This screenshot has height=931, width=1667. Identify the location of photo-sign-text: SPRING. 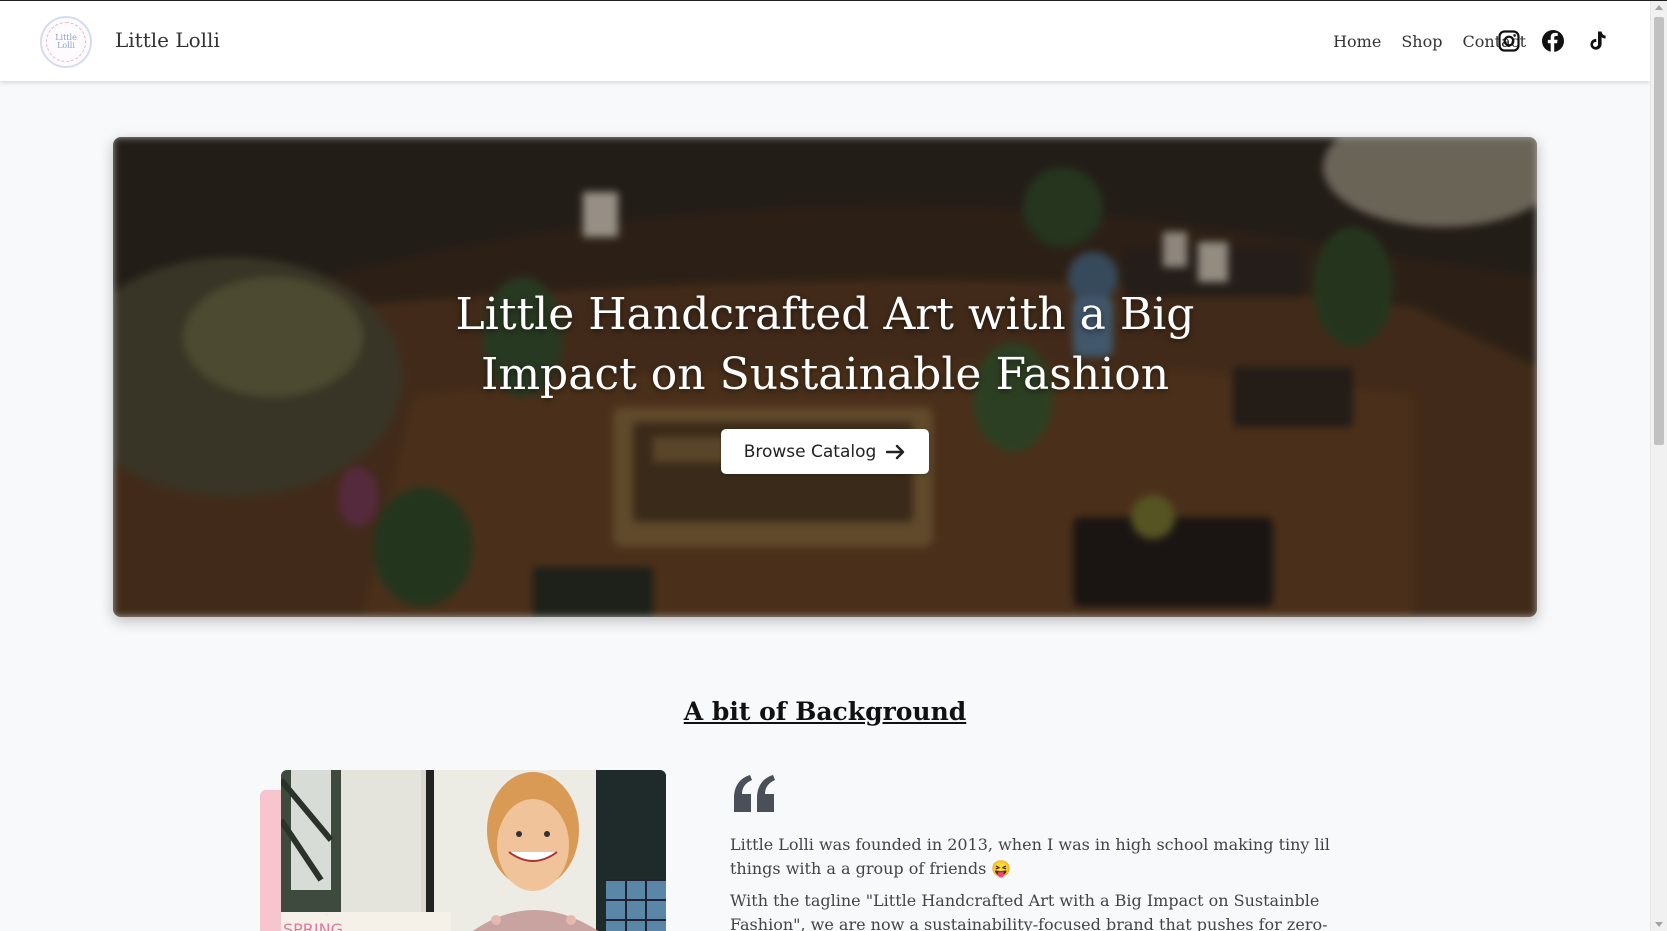
(313, 925).